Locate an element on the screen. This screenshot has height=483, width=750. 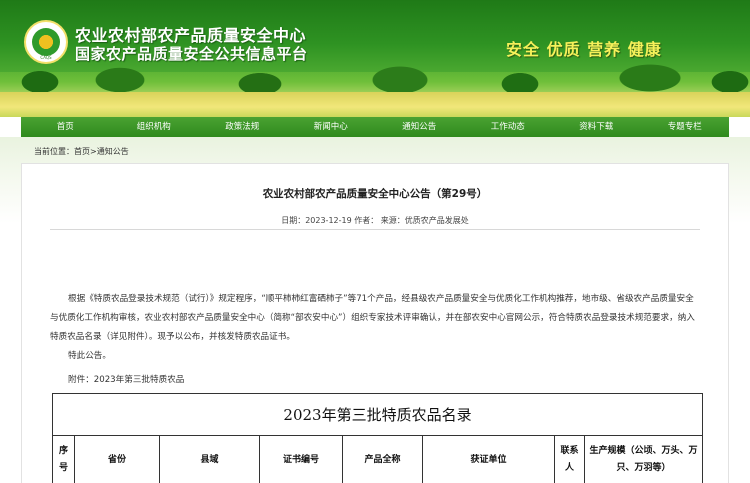
nav-item-topics: 专题专栏 is located at coordinates (685, 127).